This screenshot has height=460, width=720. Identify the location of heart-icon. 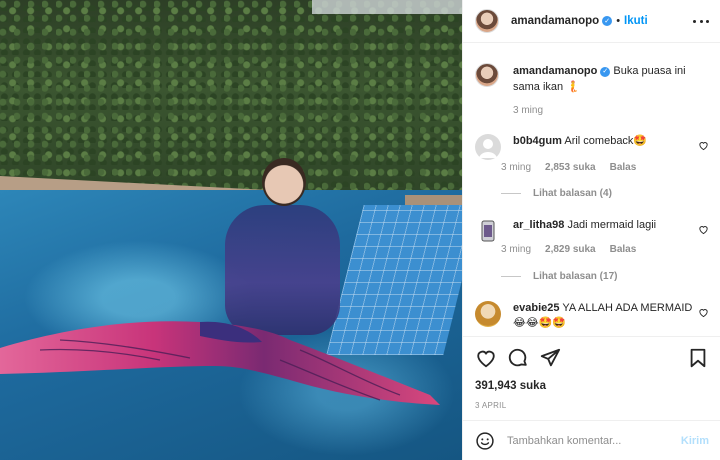
(486, 358).